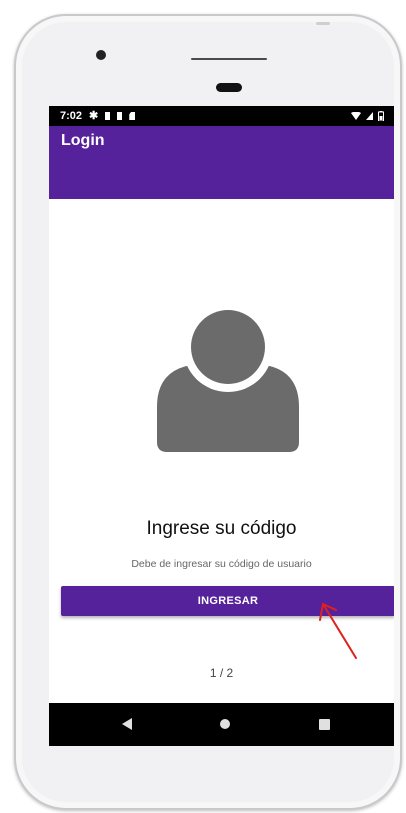 This screenshot has width=406, height=813. I want to click on page-indicator: 1 / 2, so click(221, 673).